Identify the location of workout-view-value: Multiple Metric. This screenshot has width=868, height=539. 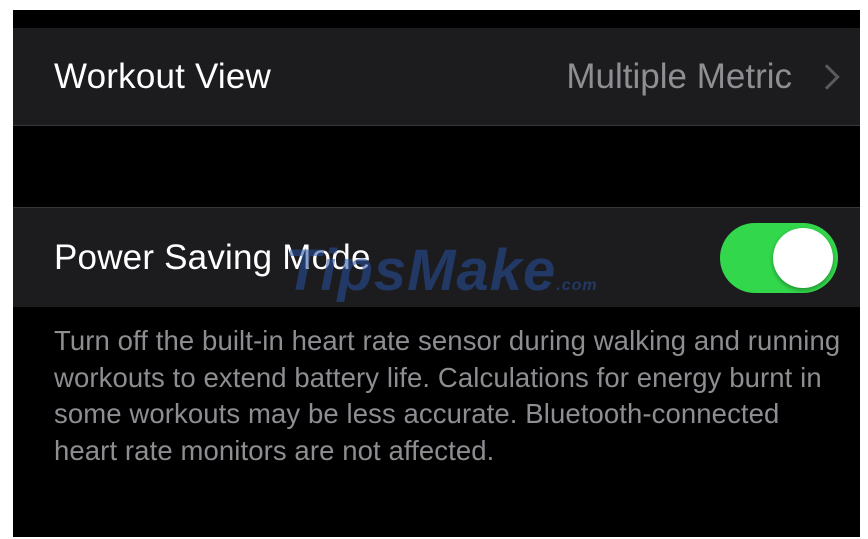
(679, 76).